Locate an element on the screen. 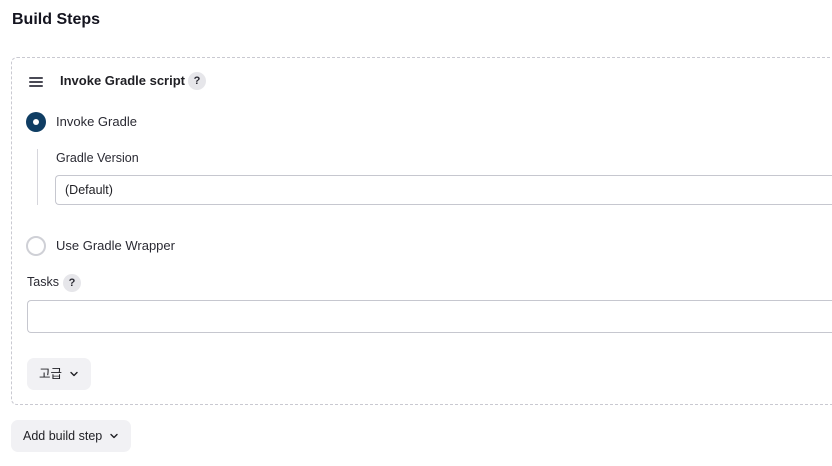  nested-options-divider is located at coordinates (37, 177).